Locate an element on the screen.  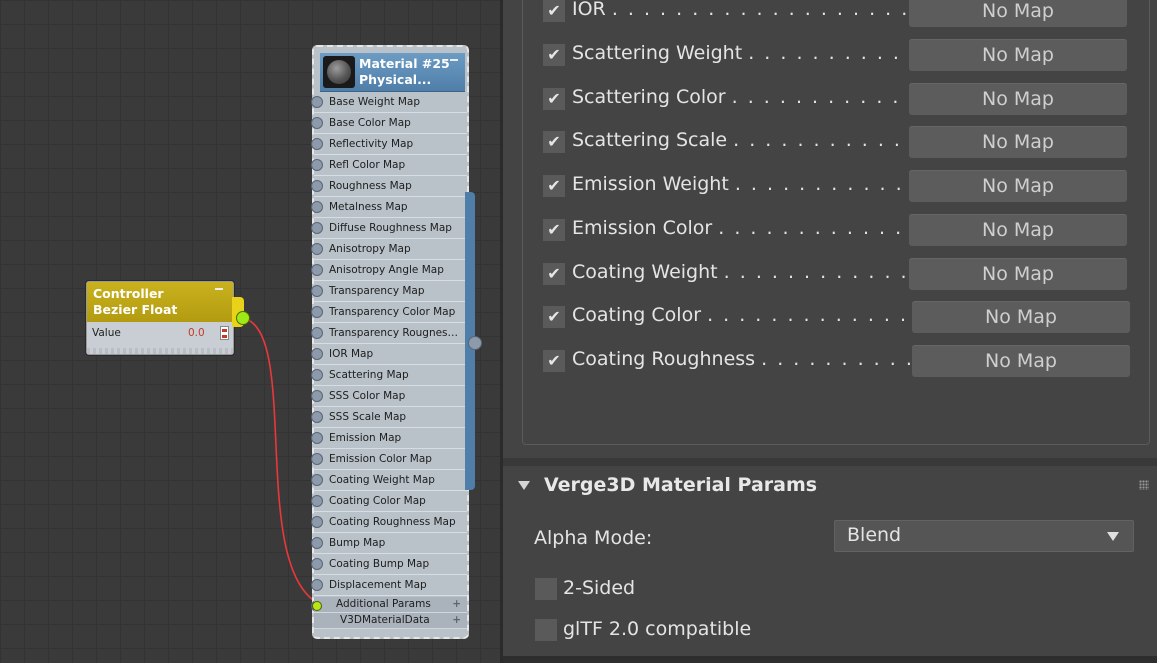
additional-params-socket is located at coordinates (317, 606).